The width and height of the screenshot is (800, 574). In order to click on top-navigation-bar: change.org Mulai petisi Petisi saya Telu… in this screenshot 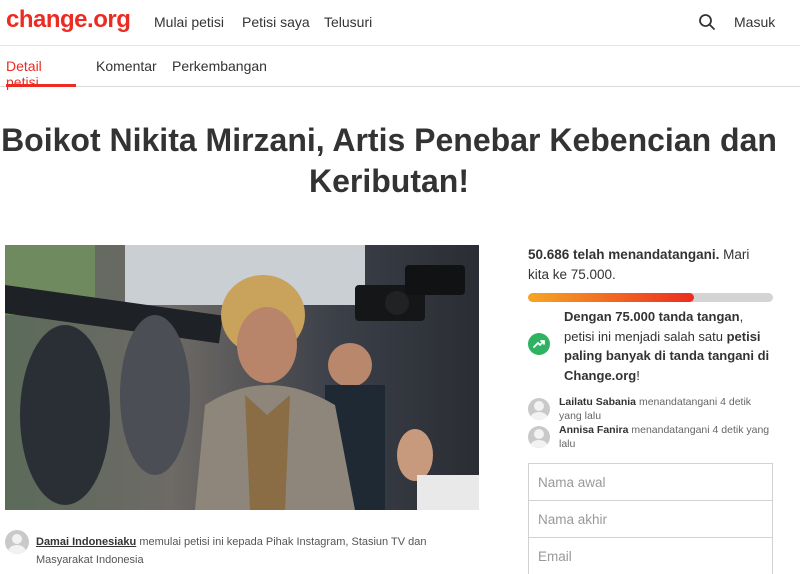, I will do `click(400, 23)`.